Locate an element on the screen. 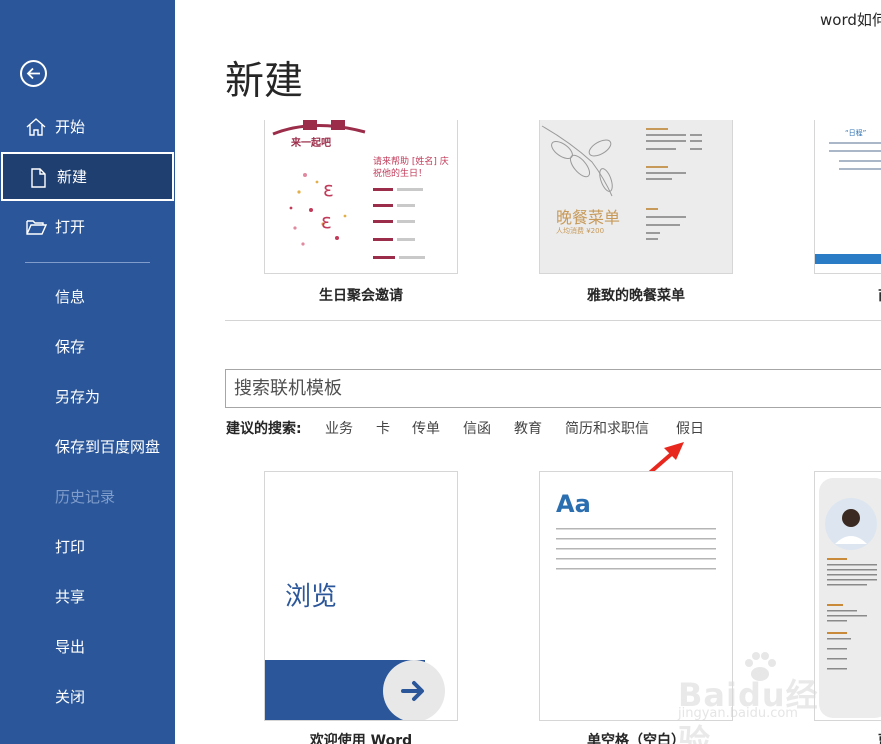 The image size is (881, 744). sidebar-item-close: 关闭 is located at coordinates (87, 696).